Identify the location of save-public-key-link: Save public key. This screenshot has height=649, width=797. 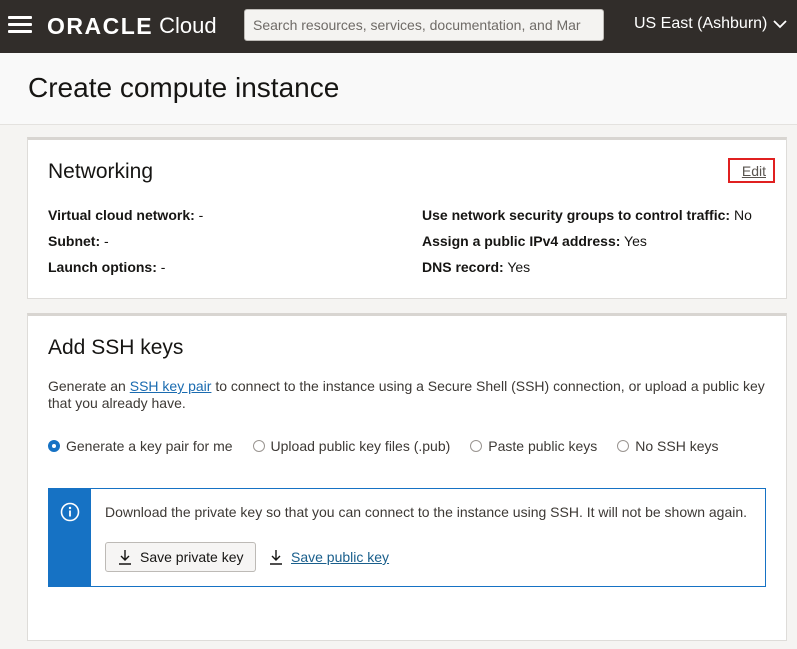
(329, 557).